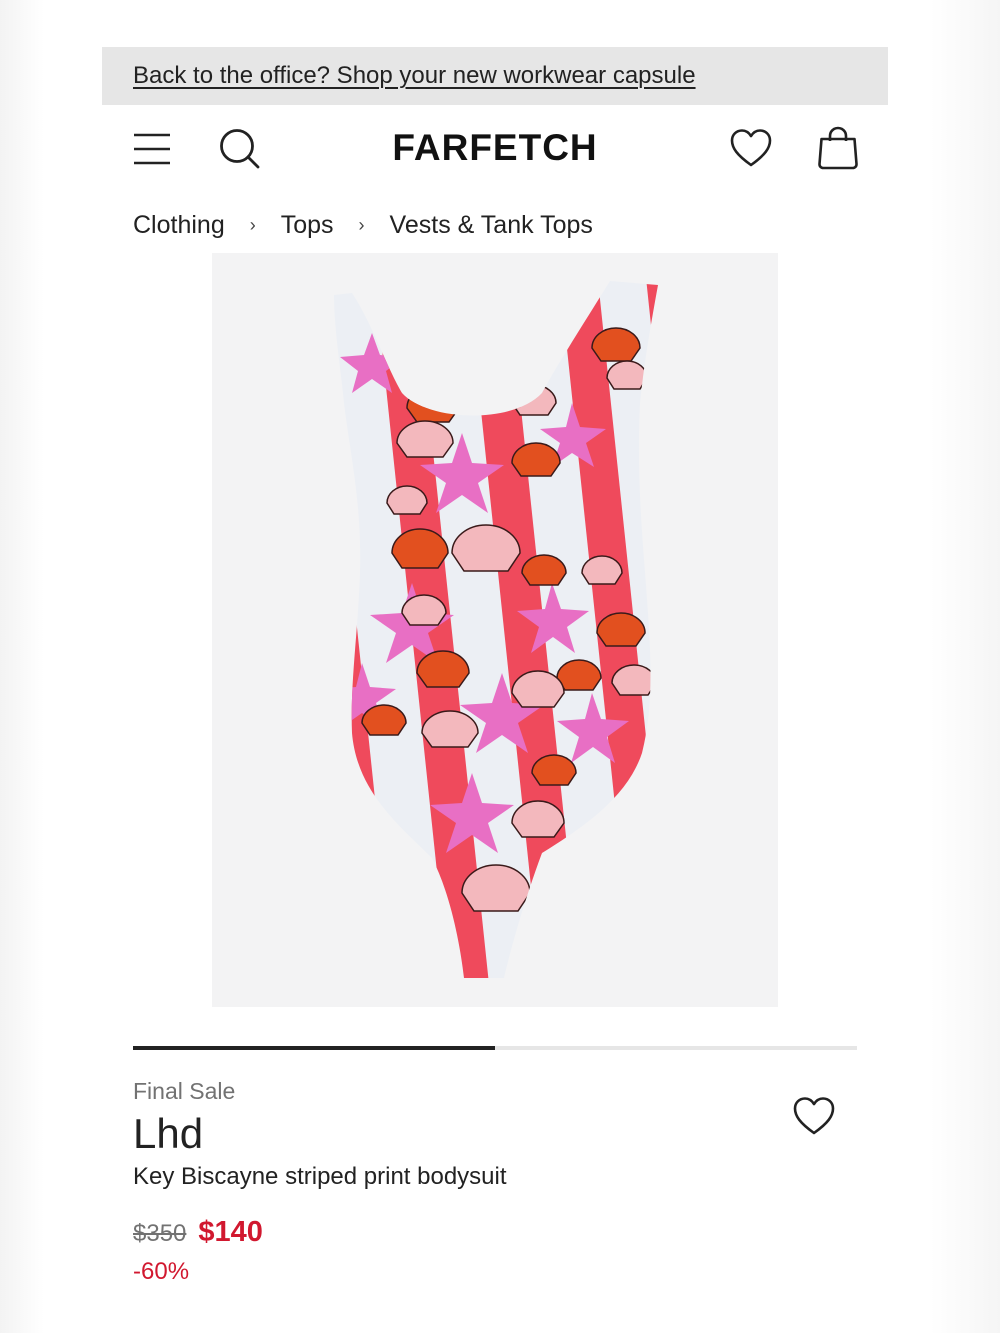  I want to click on image-carousel-progress, so click(495, 1048).